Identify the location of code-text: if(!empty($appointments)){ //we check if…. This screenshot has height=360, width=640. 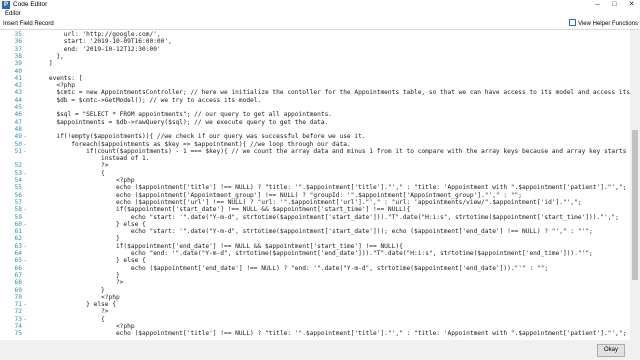
(200, 137).